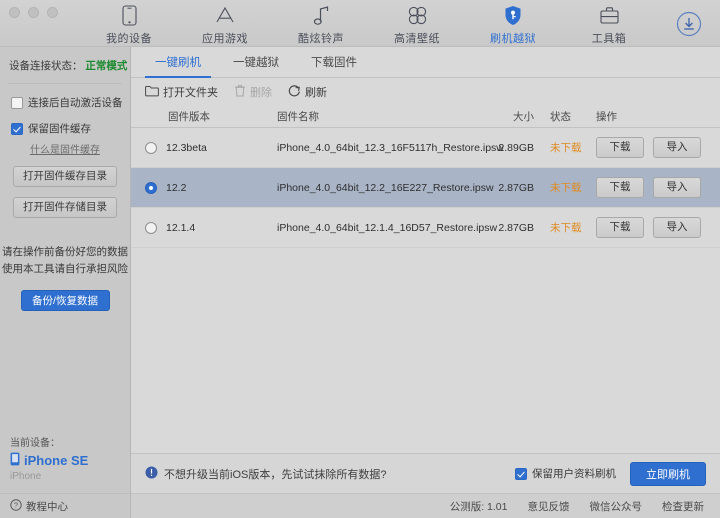 This screenshot has width=720, height=518. Describe the element at coordinates (65, 102) in the screenshot. I see `auto-activate-checkbox-row: 连接后自动激活设备` at that location.